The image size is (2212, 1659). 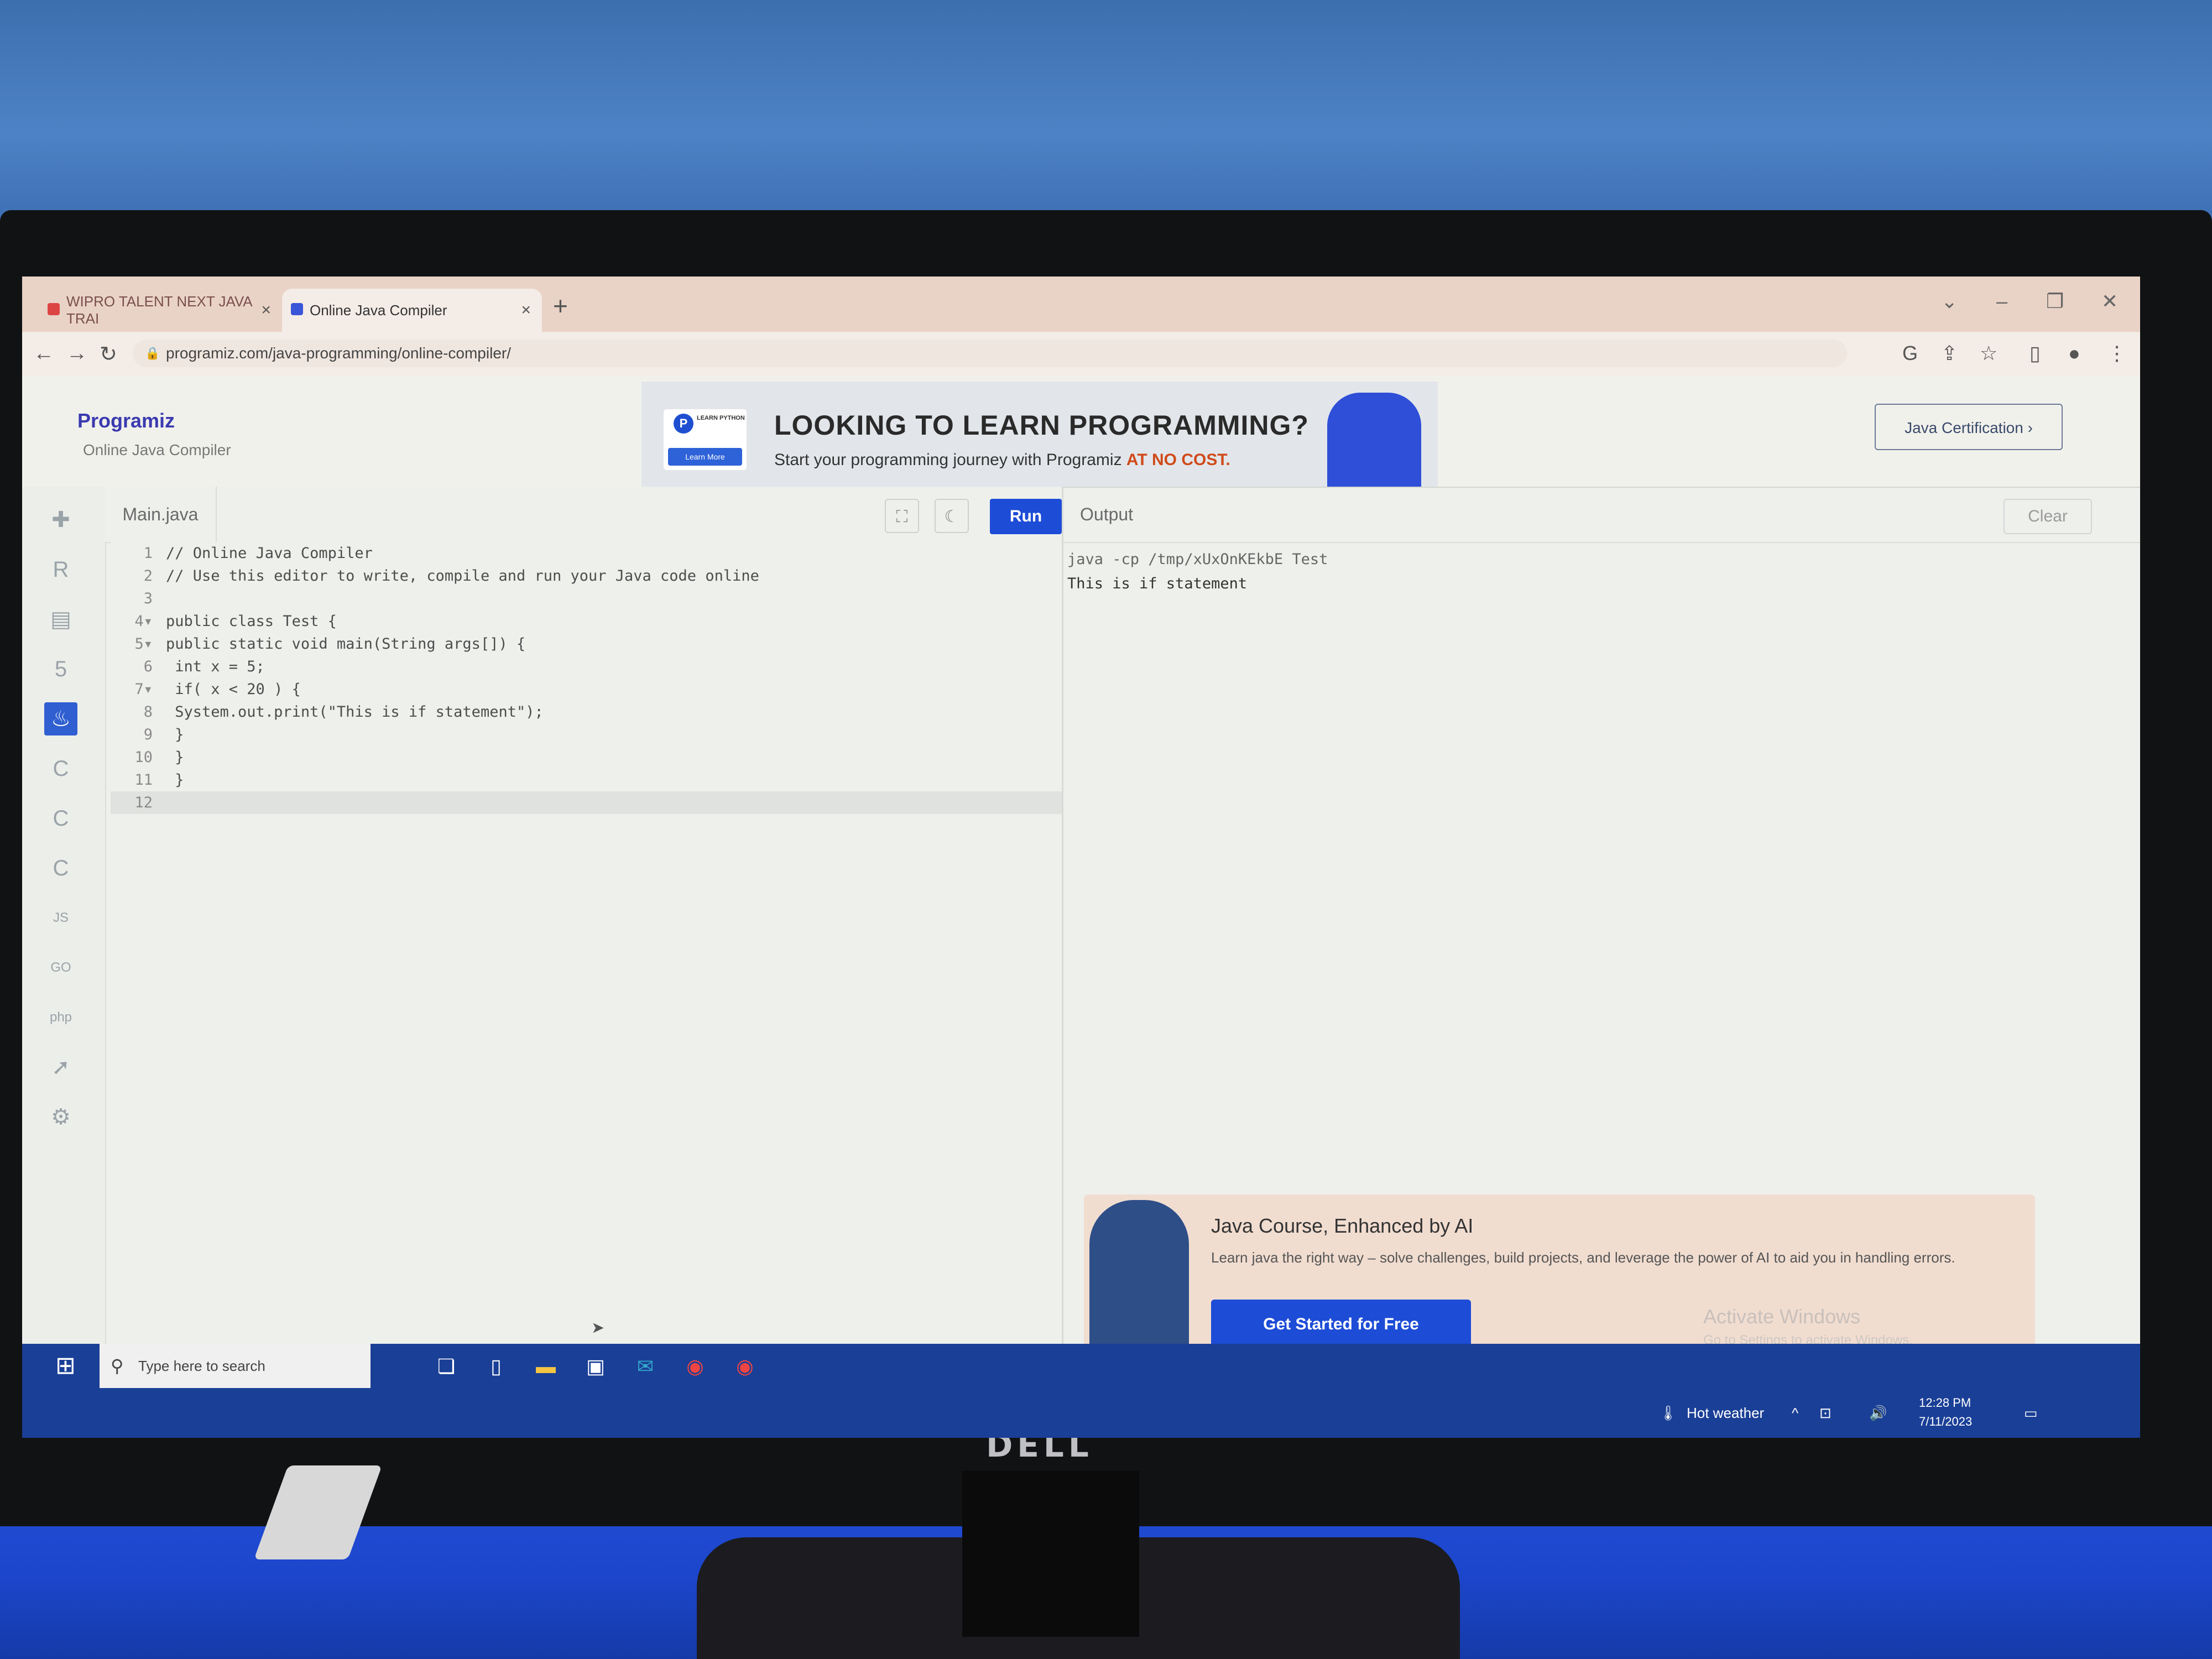 What do you see at coordinates (745, 1366) in the screenshot?
I see `chrome-icon-2: ◉` at bounding box center [745, 1366].